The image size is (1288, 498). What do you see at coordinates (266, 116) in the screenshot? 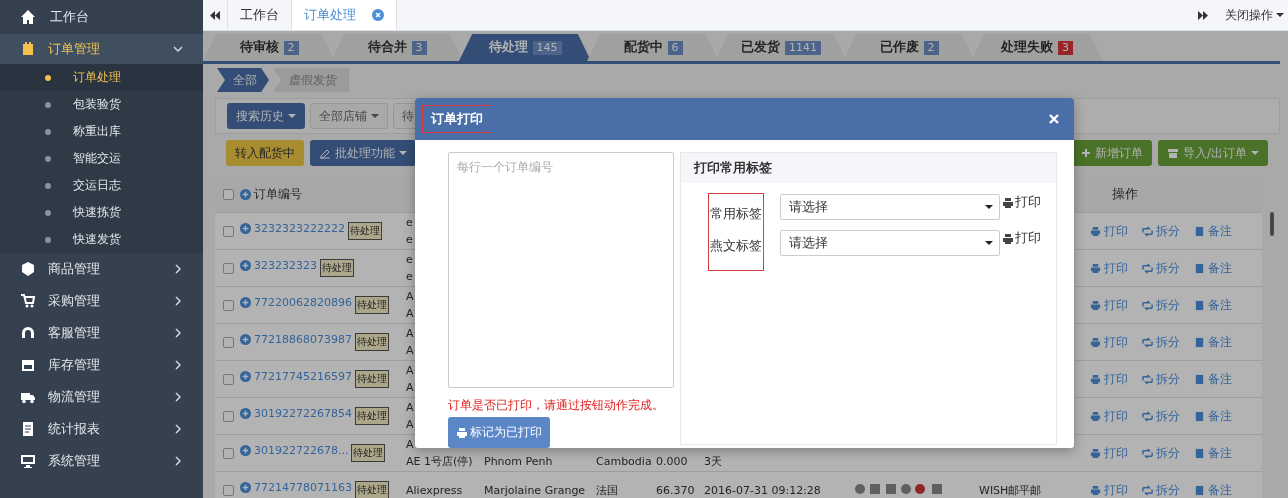
I see `toolbar-button: 搜索历史` at bounding box center [266, 116].